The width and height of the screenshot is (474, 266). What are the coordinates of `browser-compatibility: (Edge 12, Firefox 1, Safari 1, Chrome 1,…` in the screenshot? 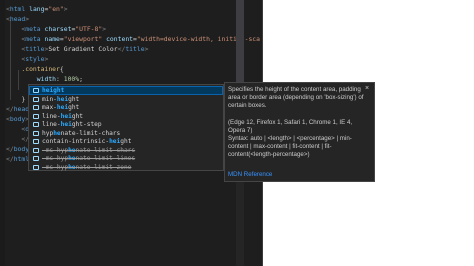 It's located at (290, 126).